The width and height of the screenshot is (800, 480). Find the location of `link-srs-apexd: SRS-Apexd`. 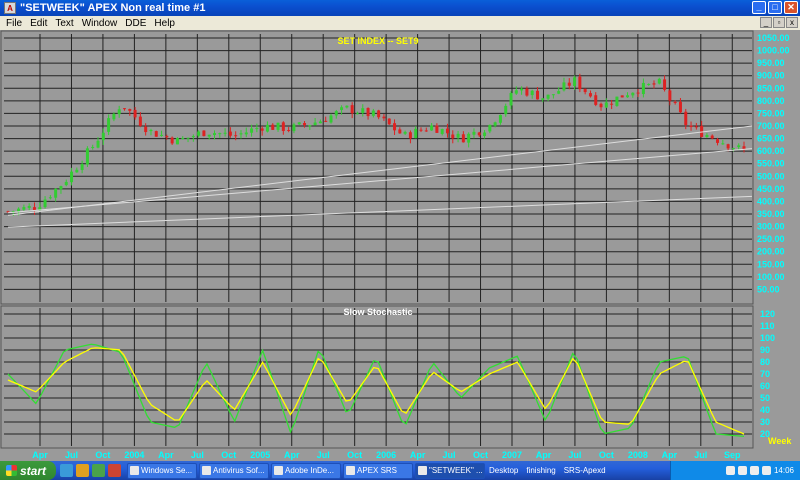

link-srs-apexd: SRS-Apexd is located at coordinates (585, 470).